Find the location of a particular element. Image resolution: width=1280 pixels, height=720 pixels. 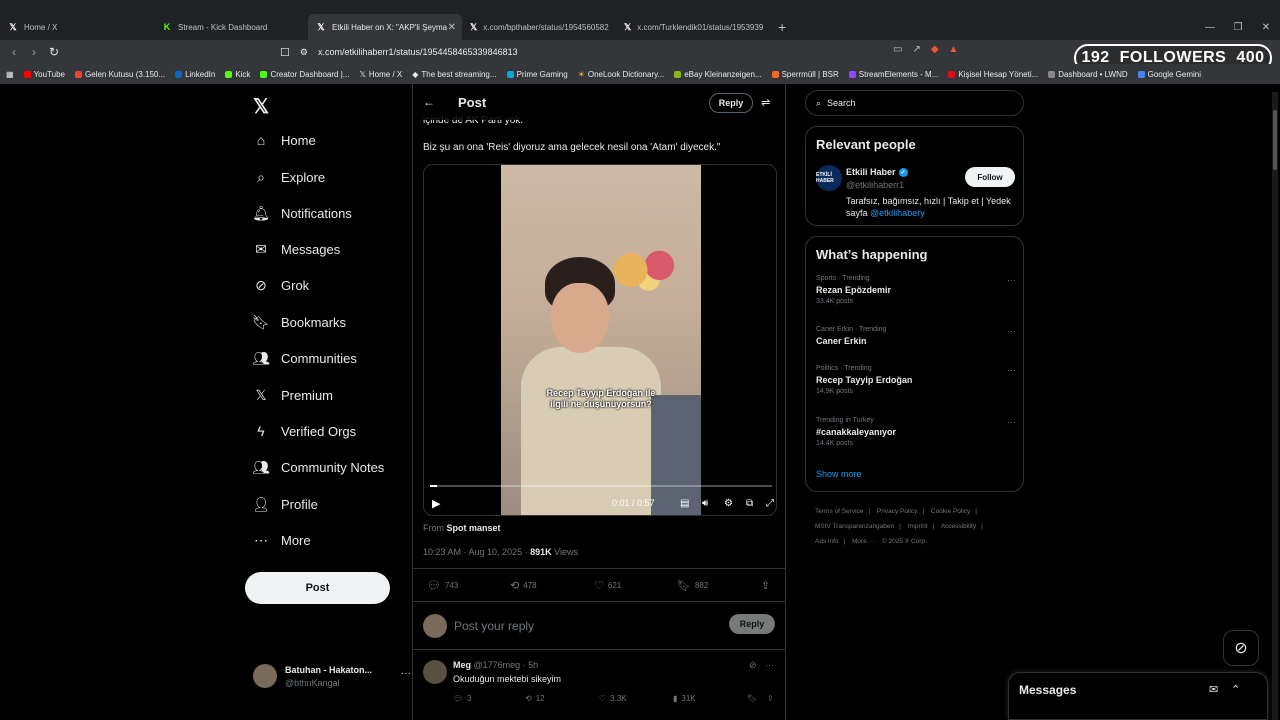

share-icon: ↗ is located at coordinates (916, 49).